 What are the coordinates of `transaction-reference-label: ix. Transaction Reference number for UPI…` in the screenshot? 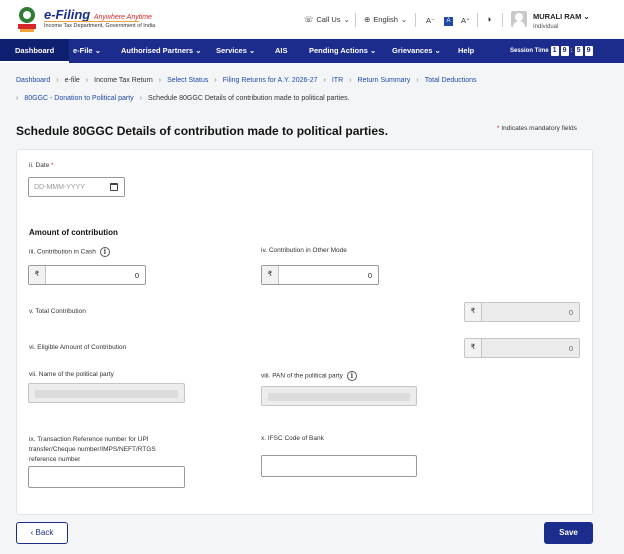 It's located at (92, 449).